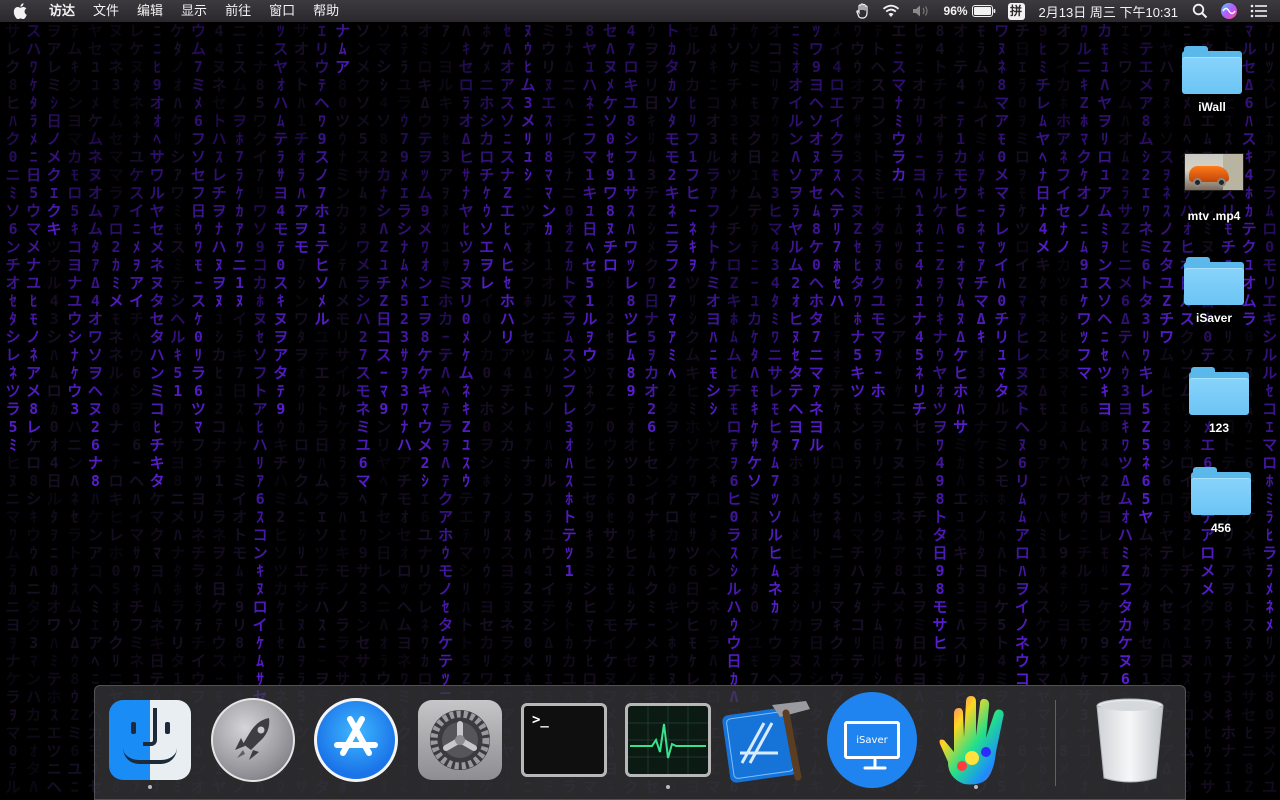  I want to click on trash-icon, so click(1130, 740).